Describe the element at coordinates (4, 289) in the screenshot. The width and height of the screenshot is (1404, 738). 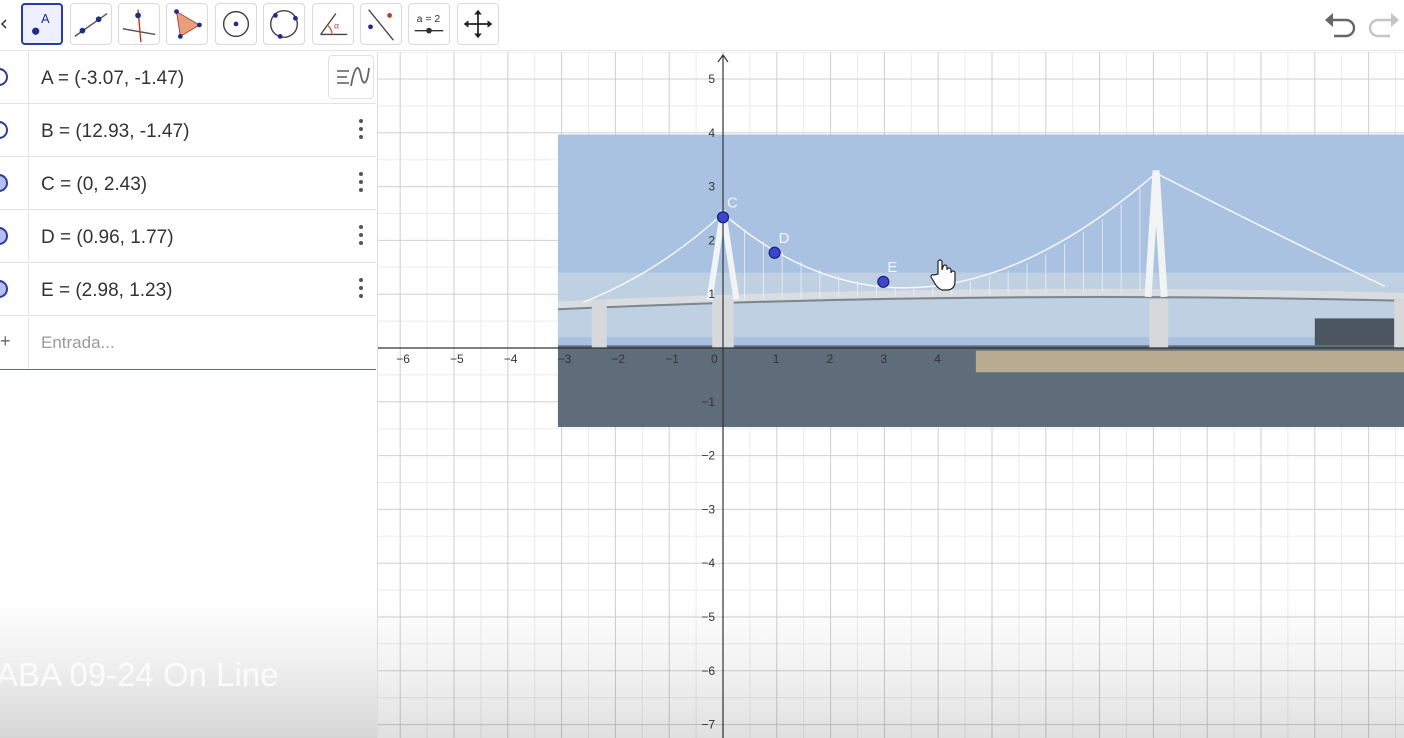
I see `visibility-toggle-E` at that location.